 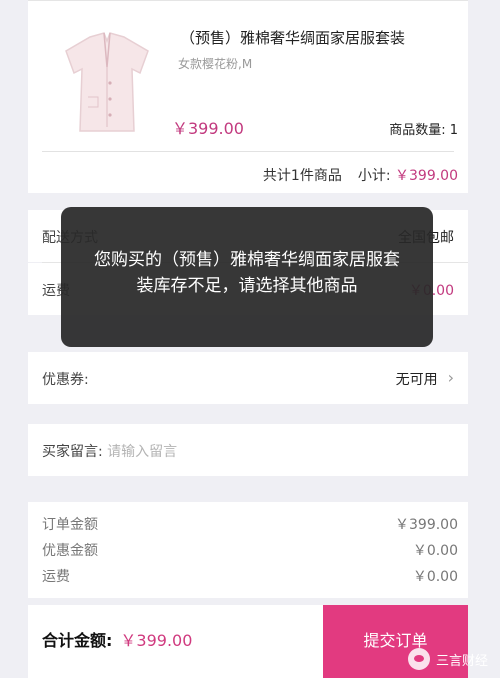 What do you see at coordinates (142, 452) in the screenshot?
I see `buyer-message-input: 请输入留言` at bounding box center [142, 452].